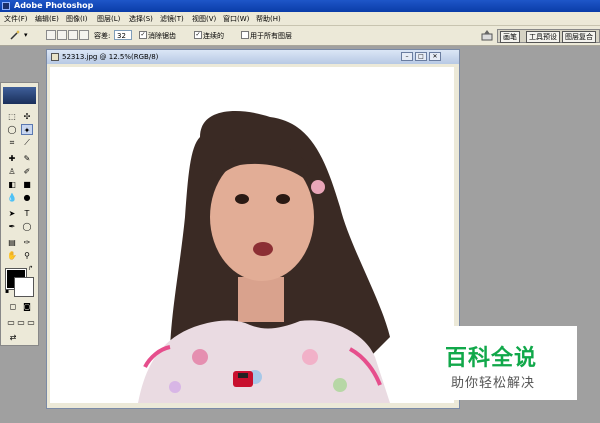  What do you see at coordinates (435, 56) in the screenshot?
I see `close-button: ✕` at bounding box center [435, 56].